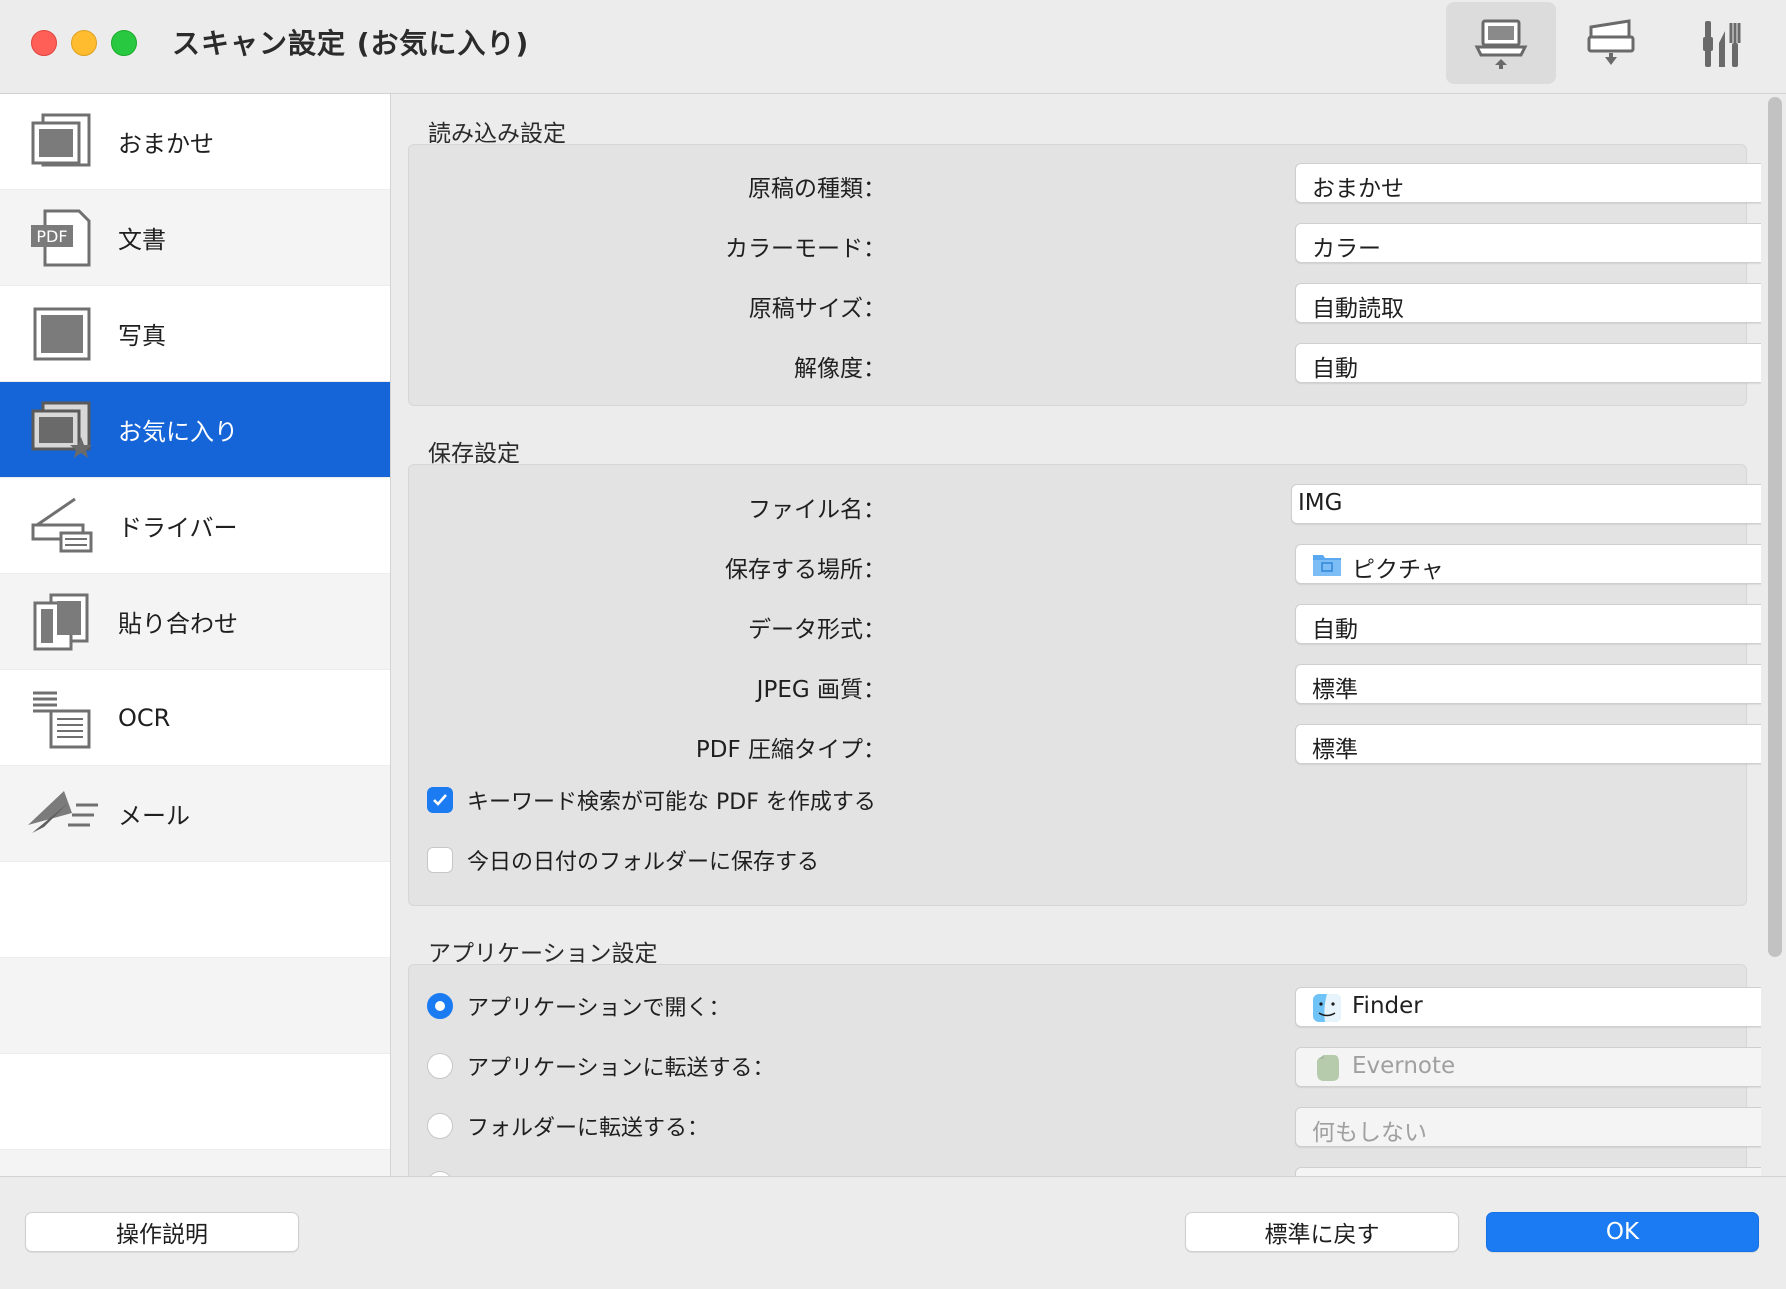 The image size is (1786, 1289). What do you see at coordinates (1327, 1070) in the screenshot?
I see `evernote-icon` at bounding box center [1327, 1070].